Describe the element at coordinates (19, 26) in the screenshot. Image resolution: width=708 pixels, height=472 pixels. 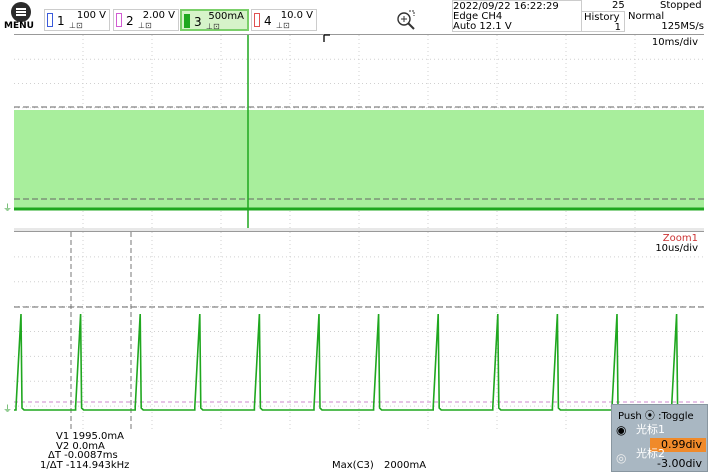
I see `menu-label: MENU` at that location.